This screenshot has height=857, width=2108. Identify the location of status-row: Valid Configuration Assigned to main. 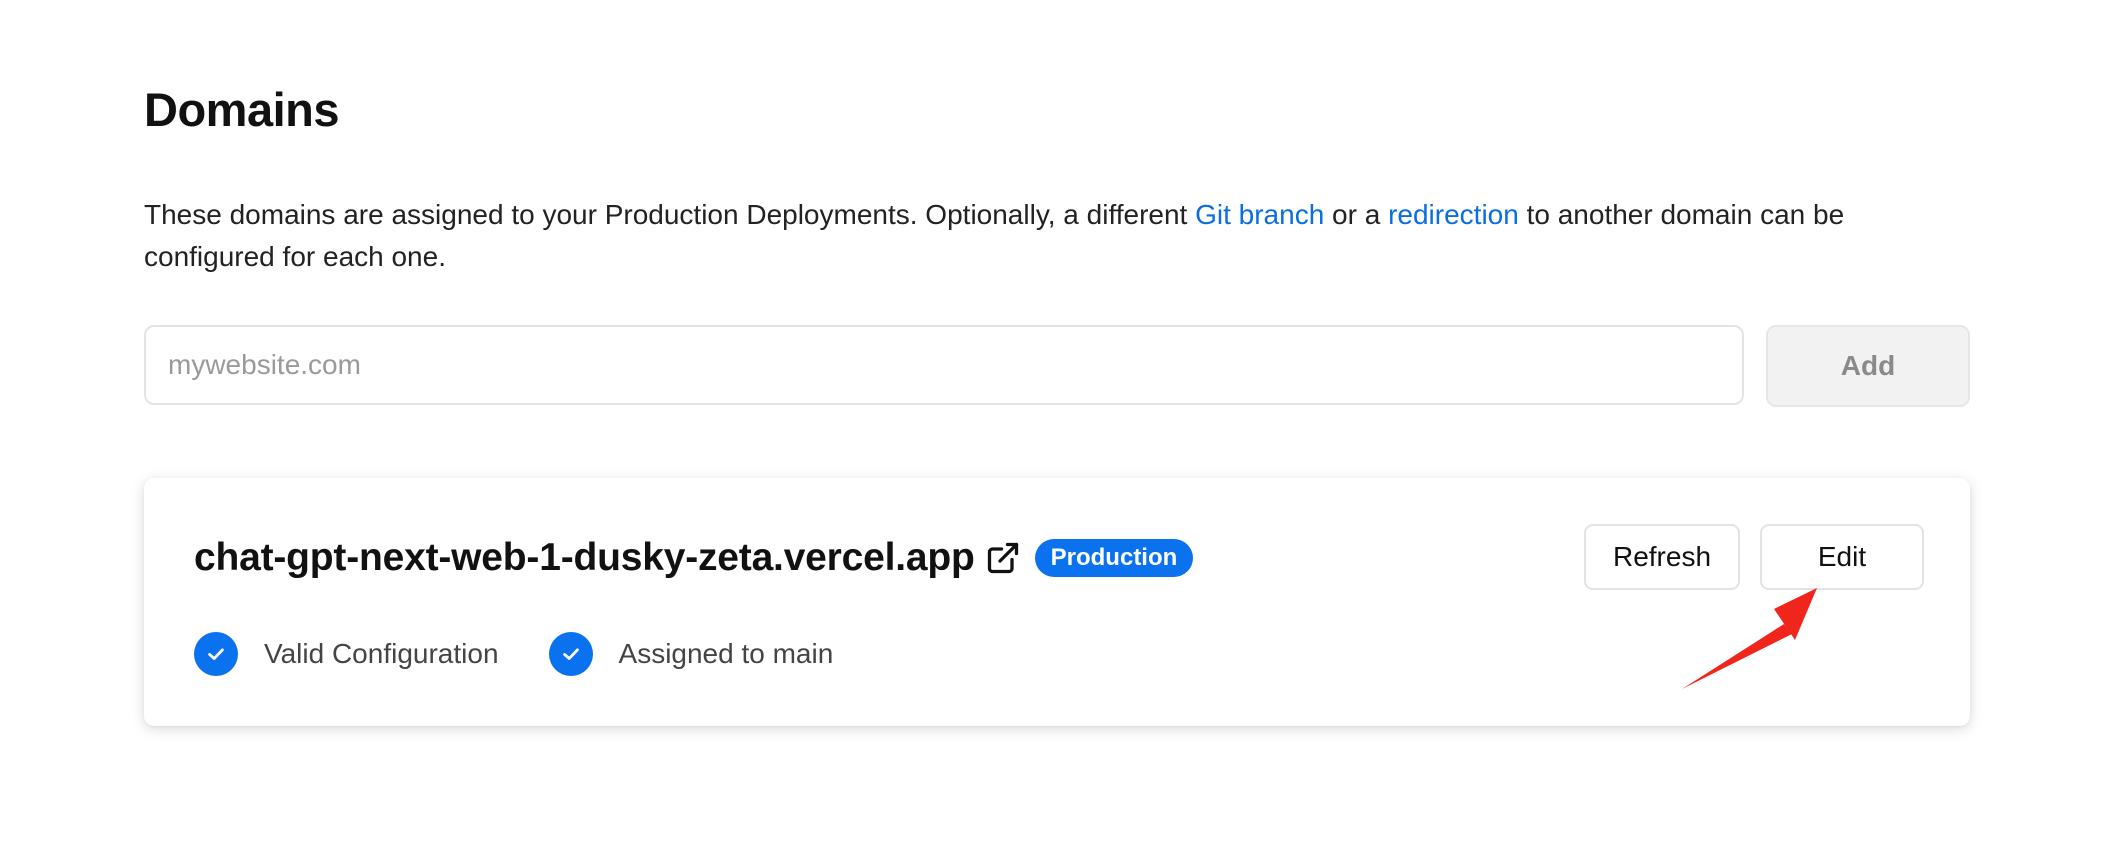
(538, 654).